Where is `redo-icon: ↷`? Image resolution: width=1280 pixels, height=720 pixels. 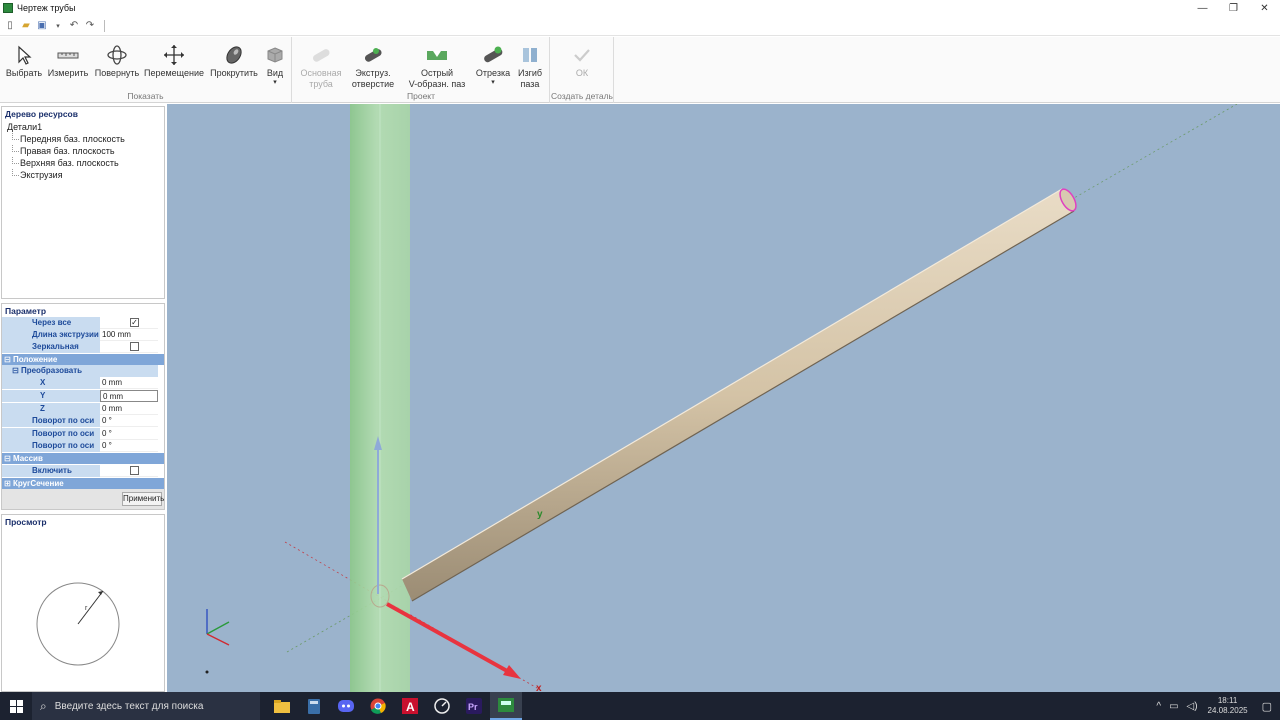 redo-icon: ↷ is located at coordinates (90, 25).